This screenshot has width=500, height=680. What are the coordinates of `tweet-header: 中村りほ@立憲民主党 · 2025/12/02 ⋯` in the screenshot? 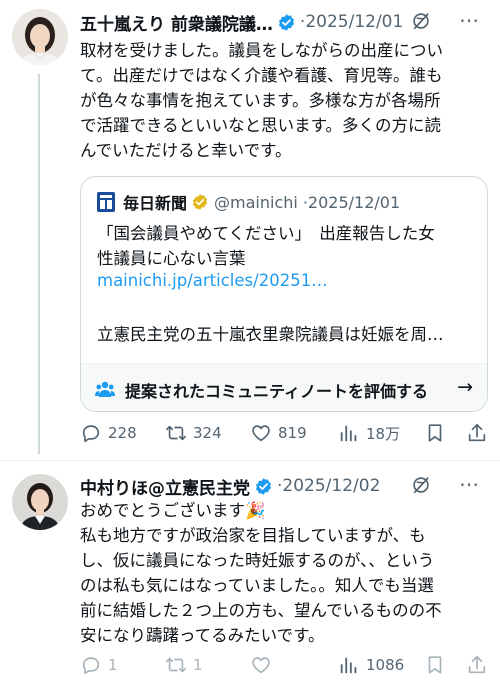 It's located at (285, 486).